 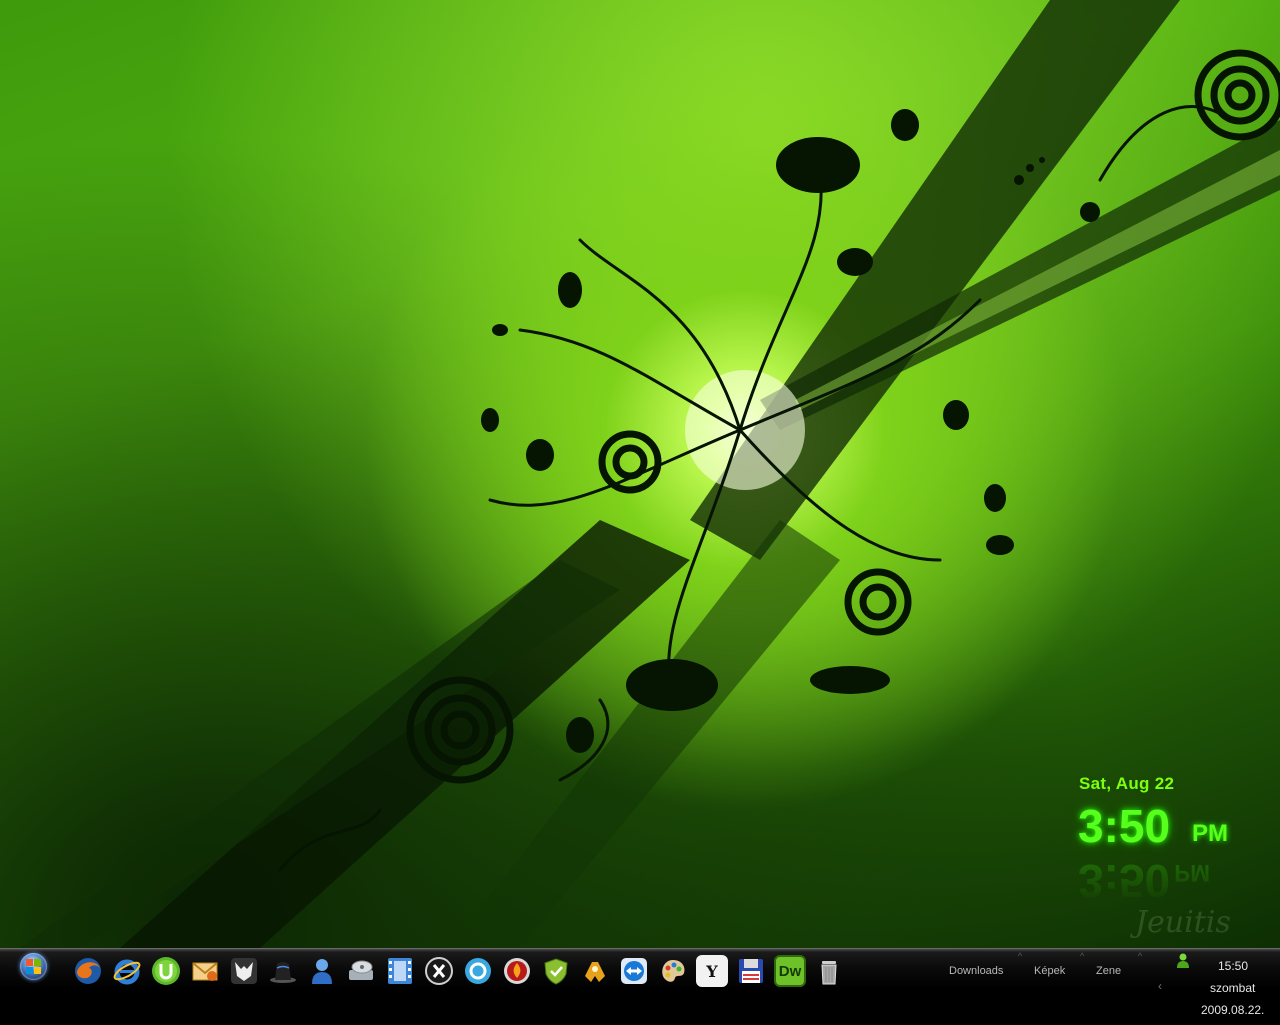 What do you see at coordinates (88, 971) in the screenshot?
I see `firefox-icon` at bounding box center [88, 971].